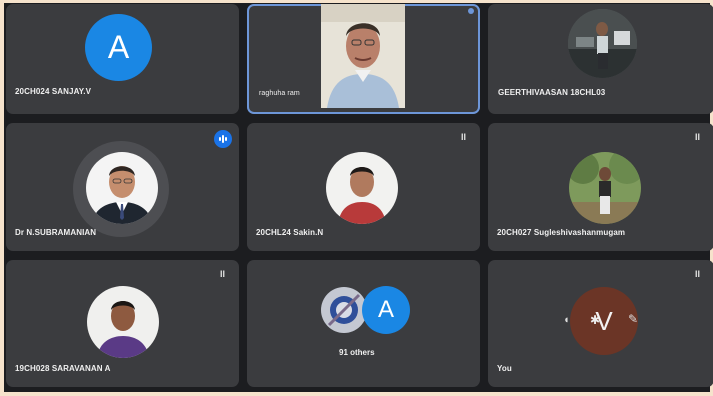 The image size is (713, 396). Describe the element at coordinates (561, 232) in the screenshot. I see `participant-name: 20CH027 Sugleshivashanmugam` at that location.